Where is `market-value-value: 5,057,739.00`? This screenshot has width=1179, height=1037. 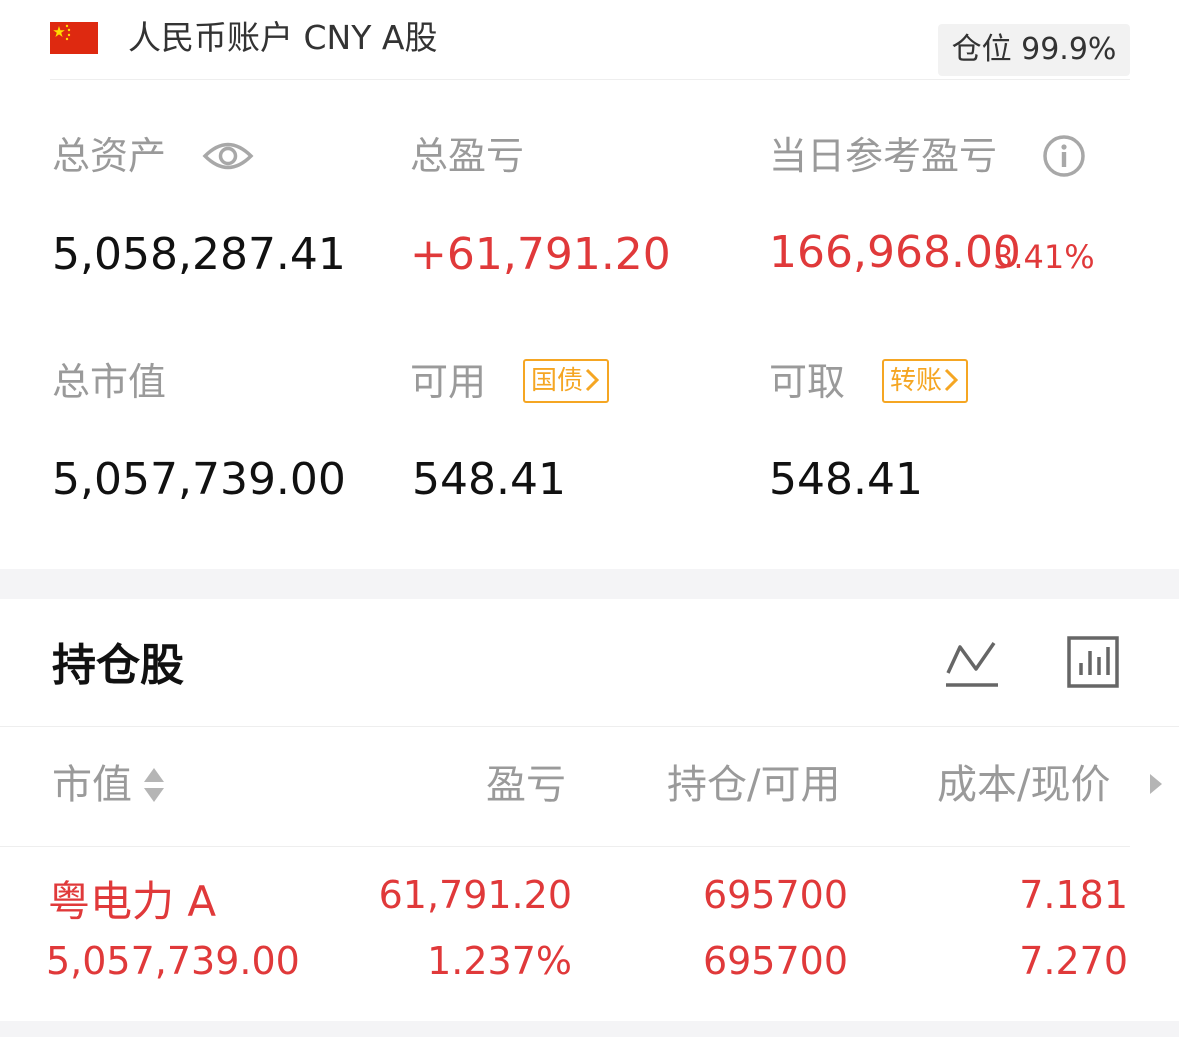 market-value-value: 5,057,739.00 is located at coordinates (199, 479).